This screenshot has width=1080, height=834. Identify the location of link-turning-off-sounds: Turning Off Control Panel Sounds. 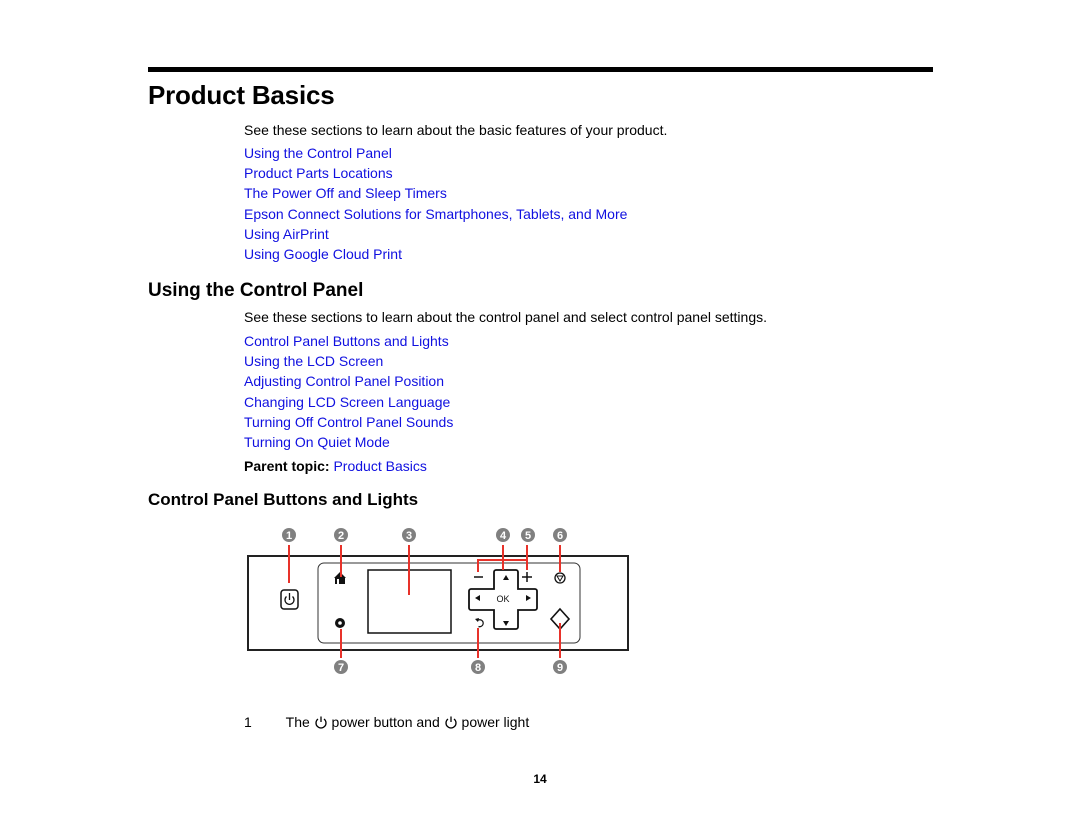
(348, 422).